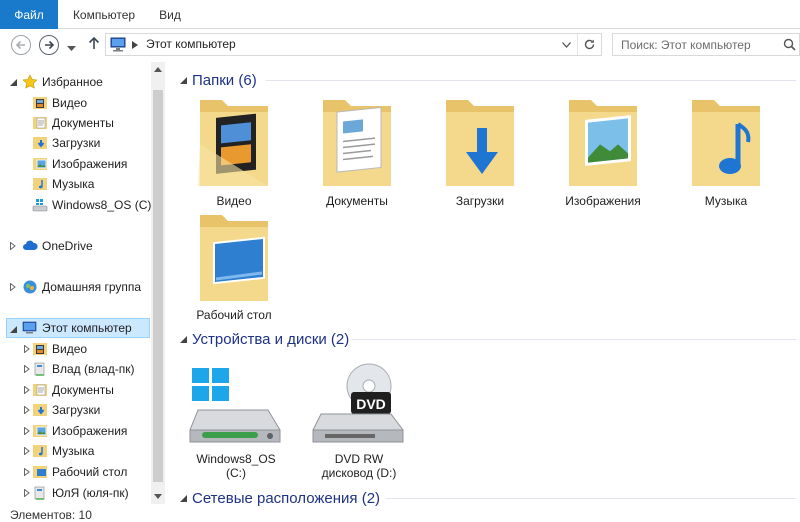 The height and width of the screenshot is (522, 800). I want to click on folder-video: Видео, so click(234, 153).